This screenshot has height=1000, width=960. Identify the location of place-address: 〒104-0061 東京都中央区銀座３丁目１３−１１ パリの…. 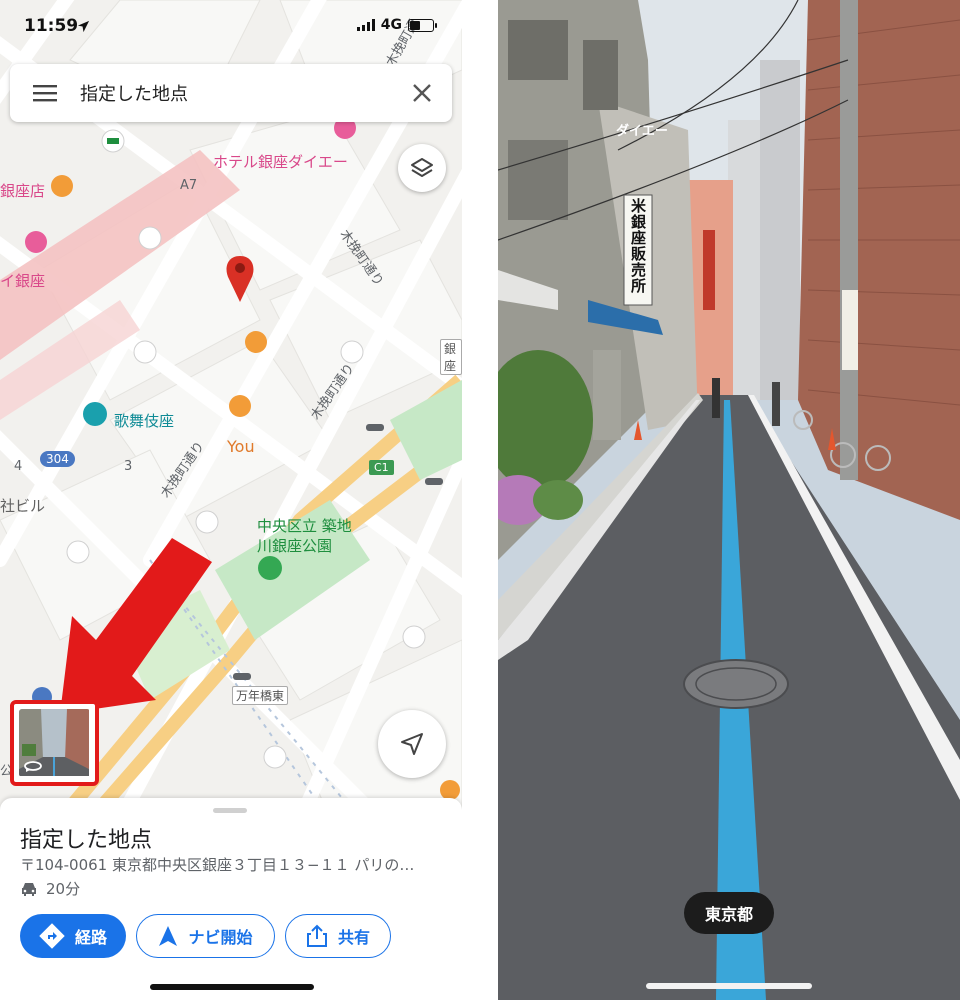
(217, 865).